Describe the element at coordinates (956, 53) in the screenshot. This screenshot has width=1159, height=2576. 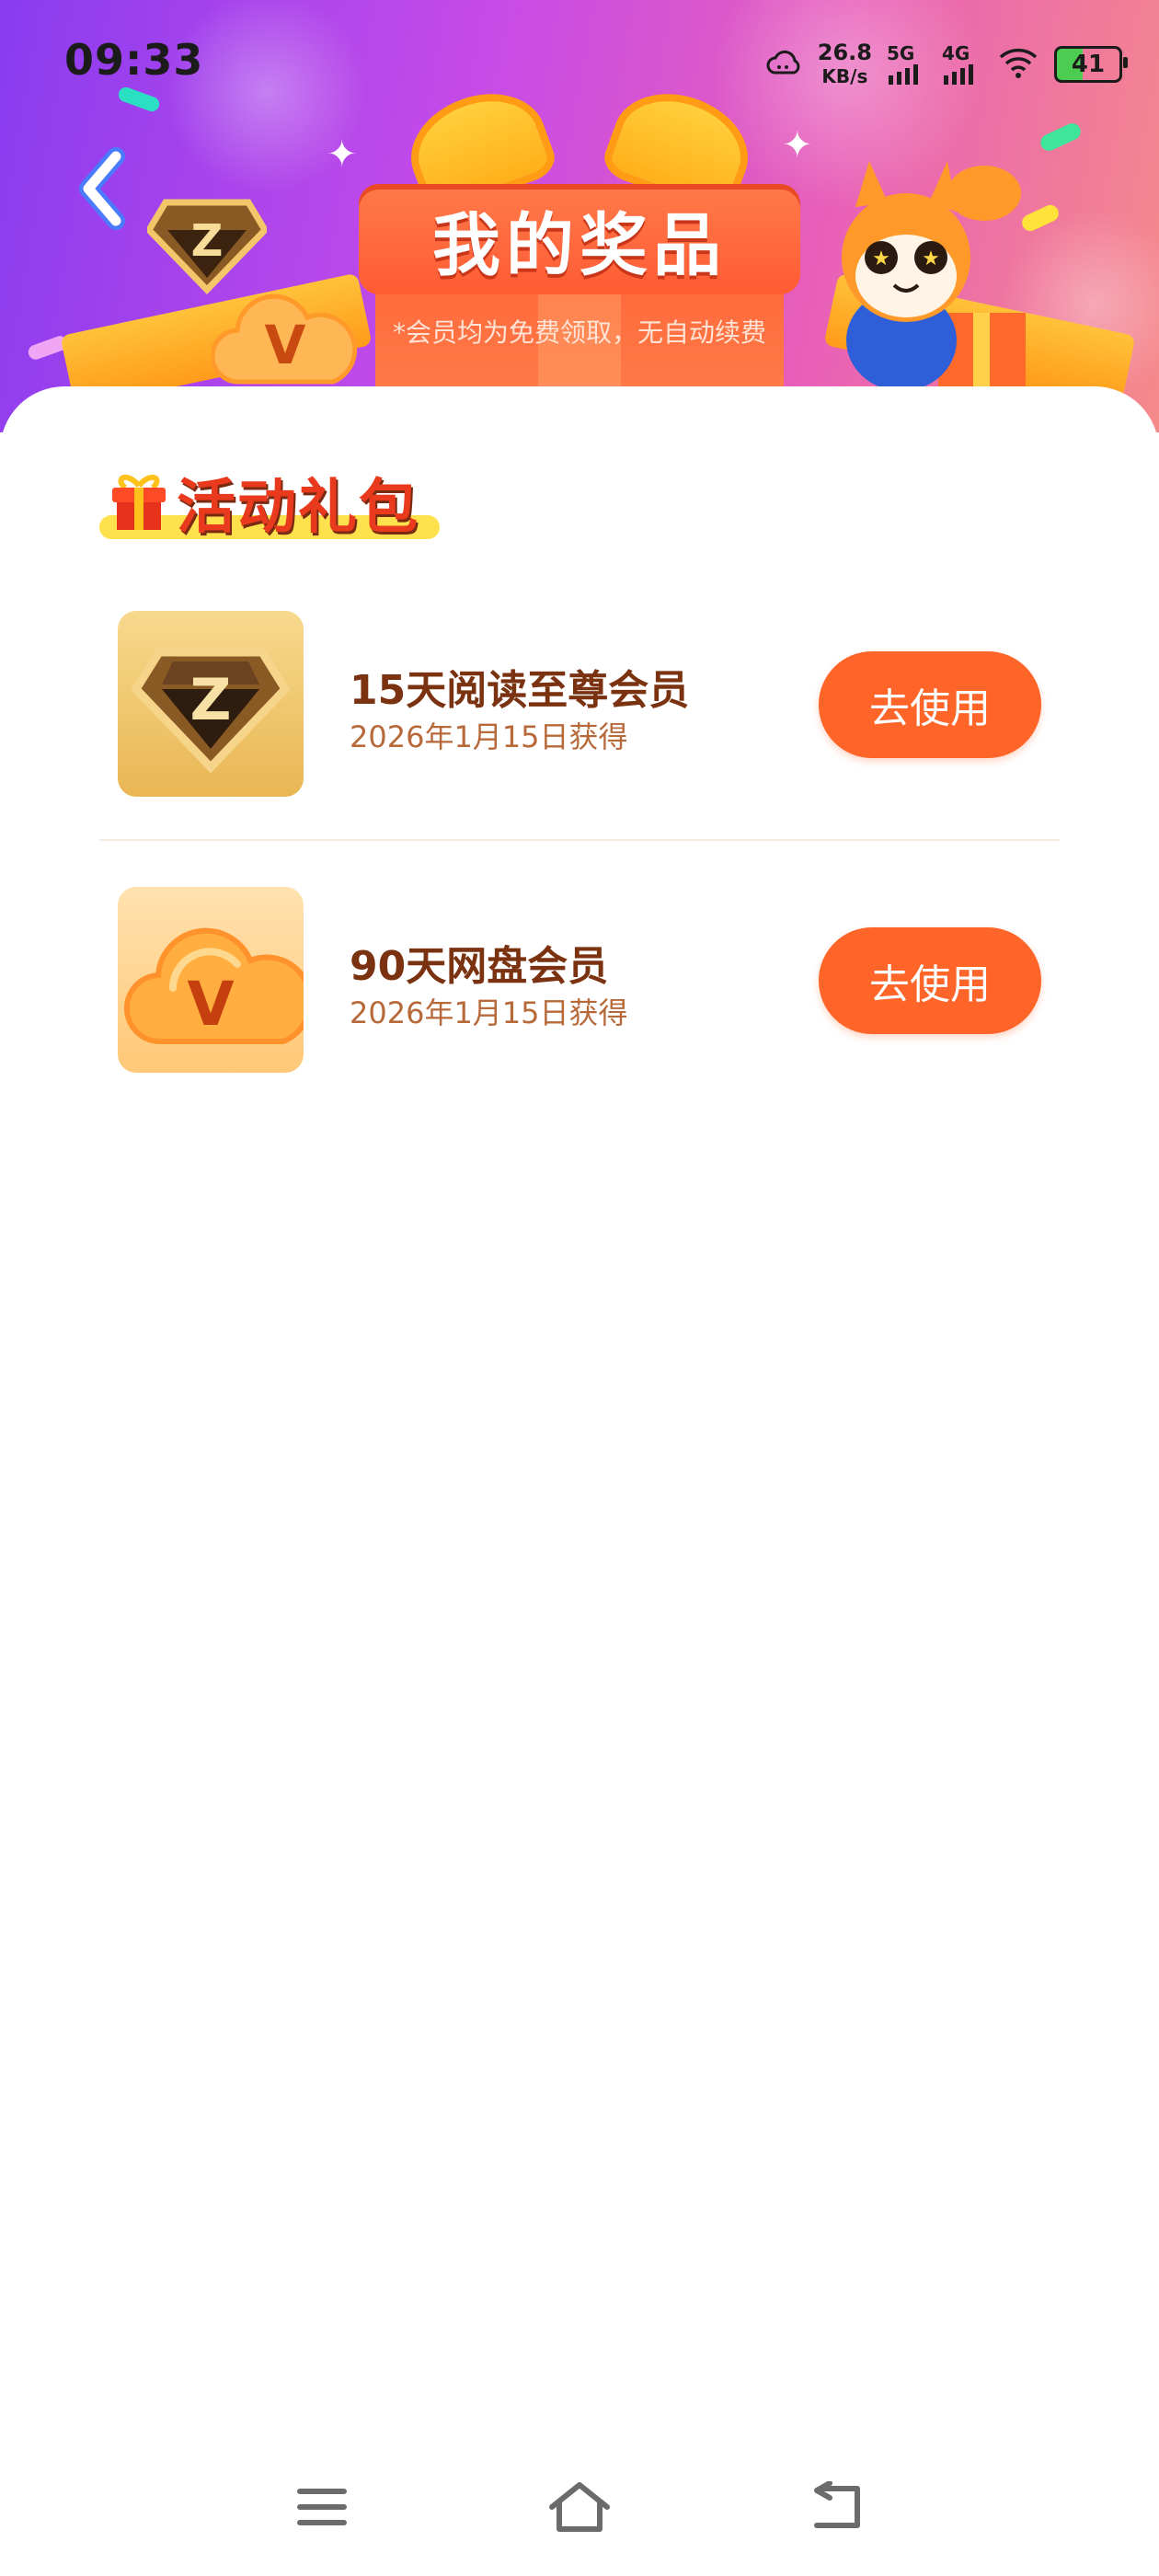
I see `sim2-label: 4G` at that location.